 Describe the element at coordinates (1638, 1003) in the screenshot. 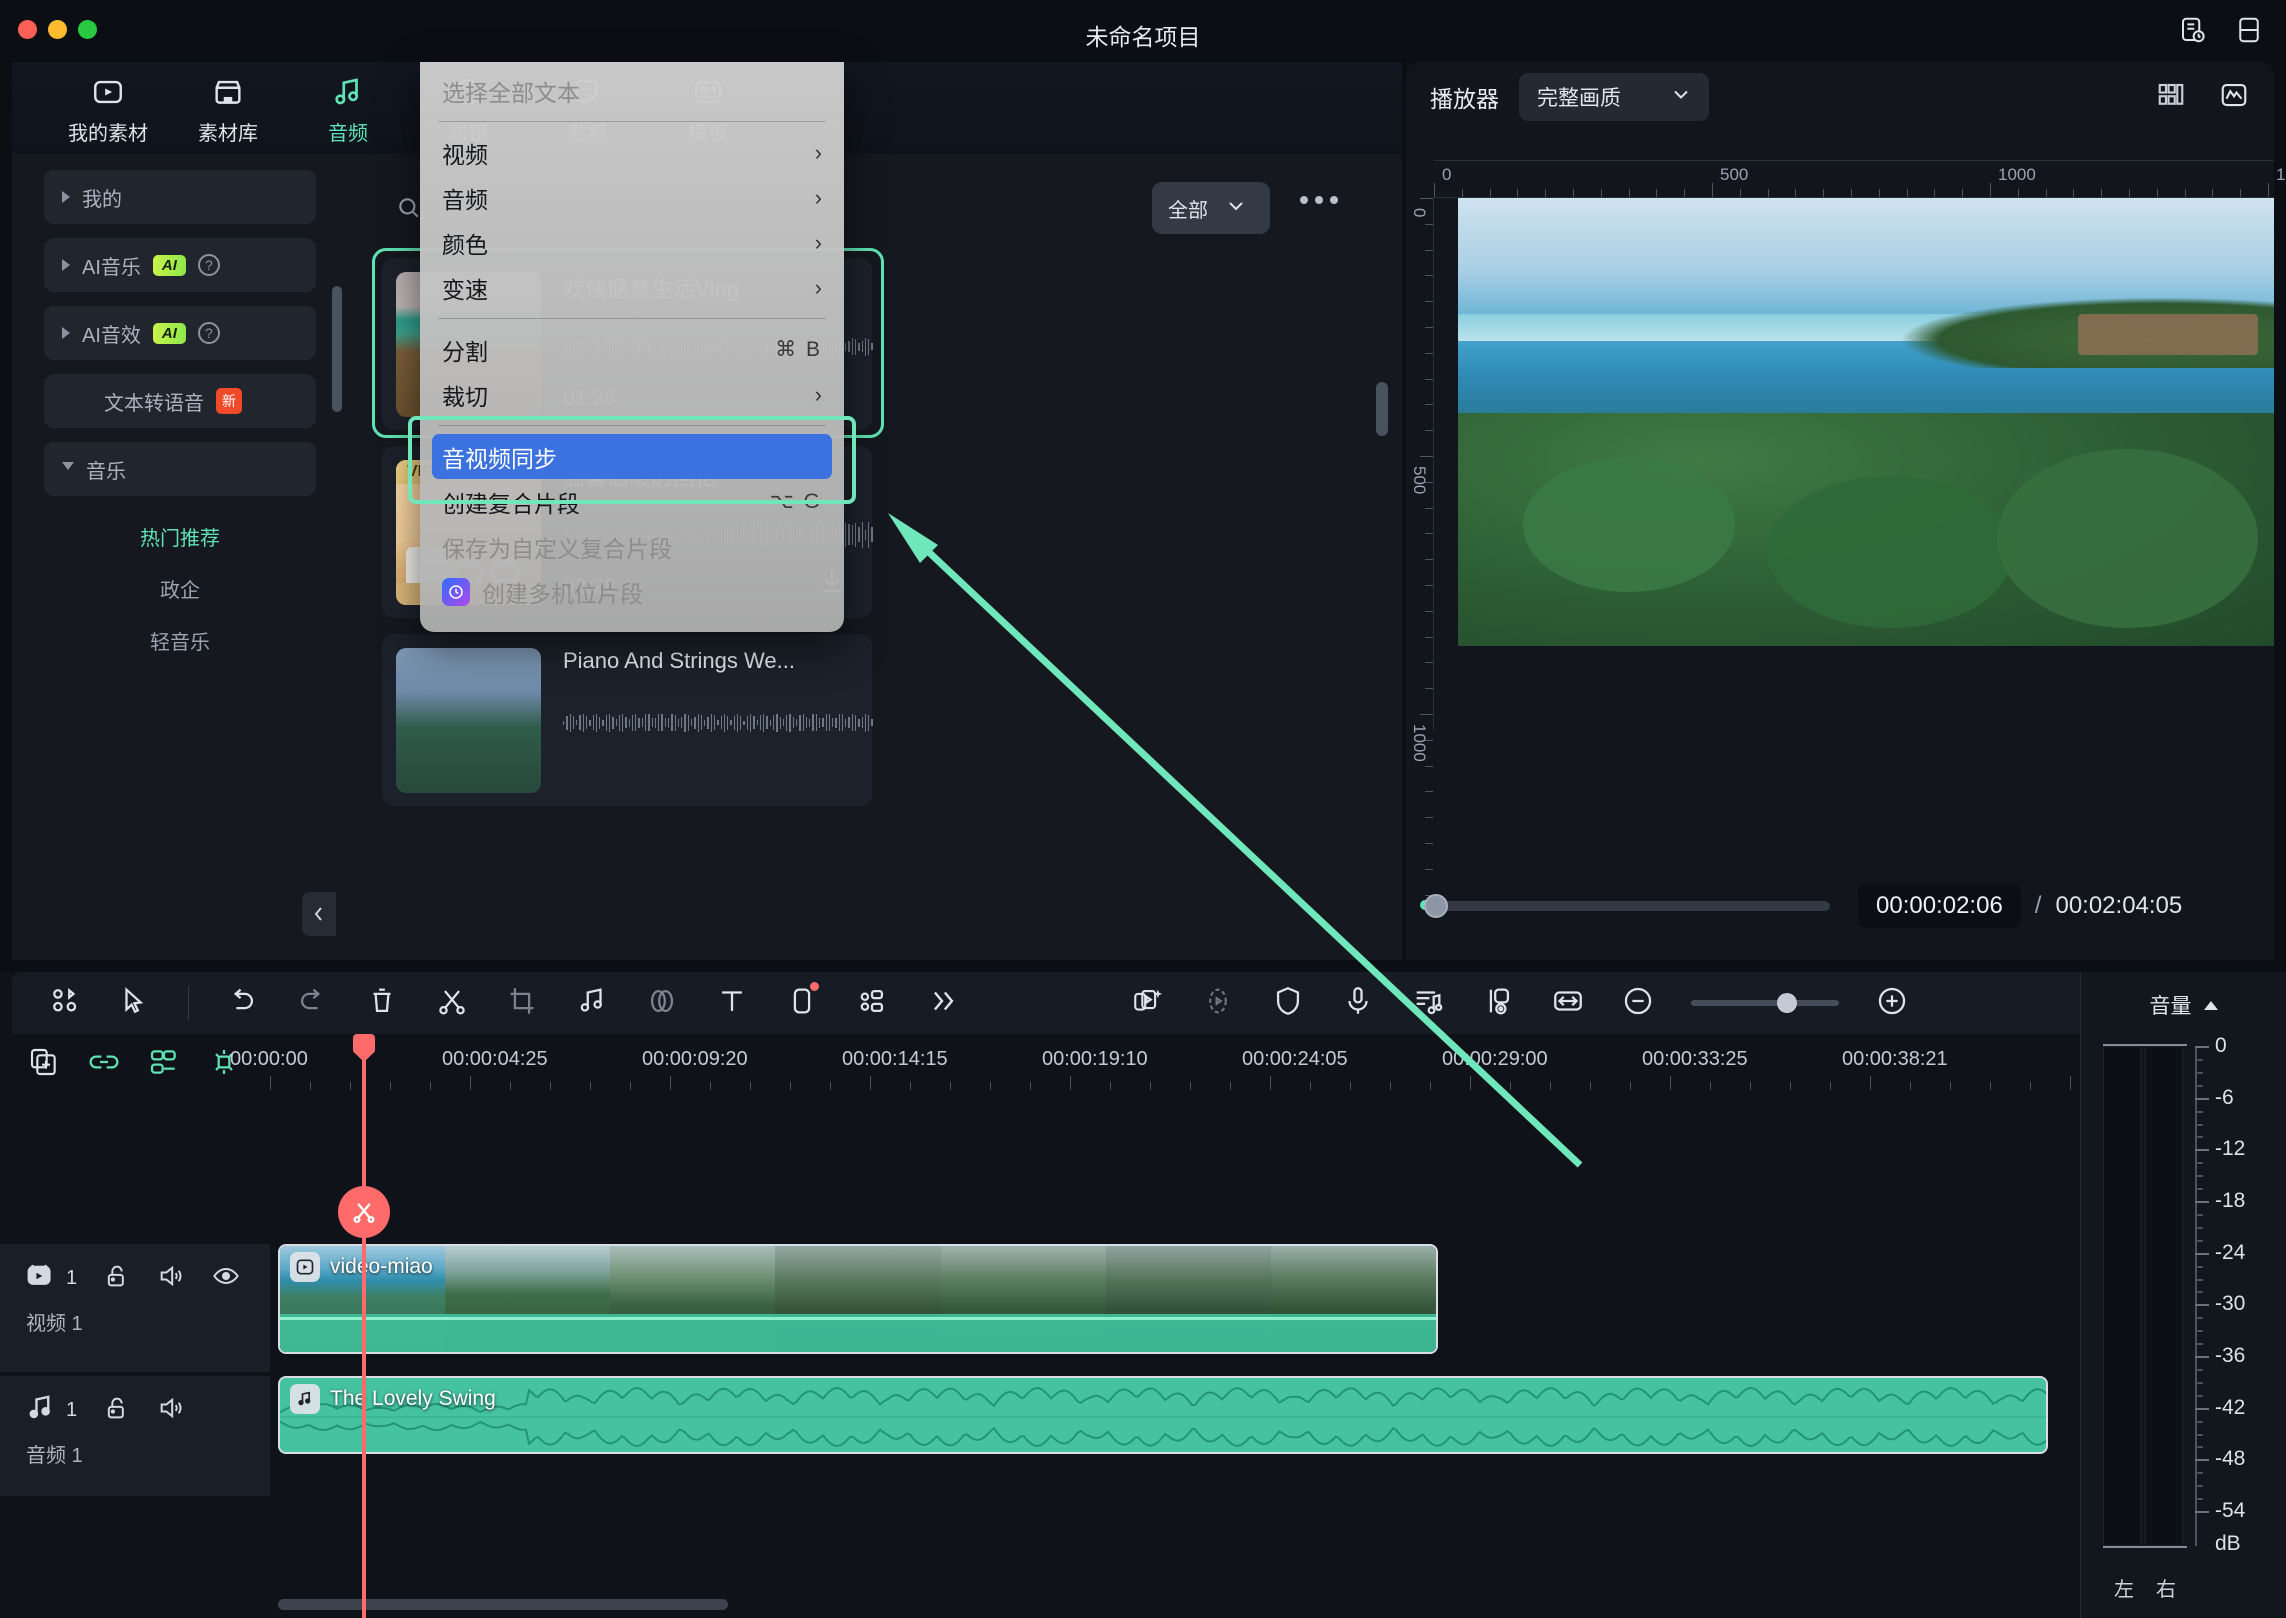

I see `zoom-out-button` at that location.